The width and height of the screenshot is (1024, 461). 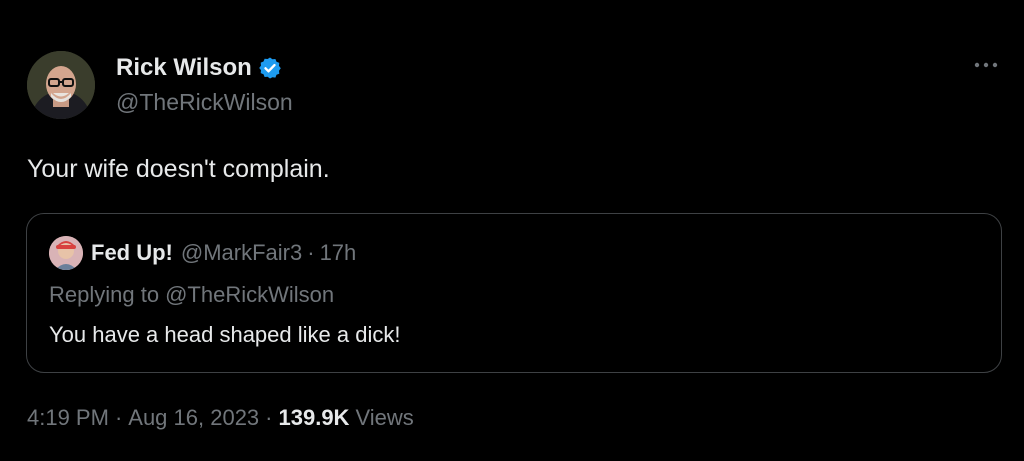 I want to click on verified-badge-icon, so click(x=270, y=68).